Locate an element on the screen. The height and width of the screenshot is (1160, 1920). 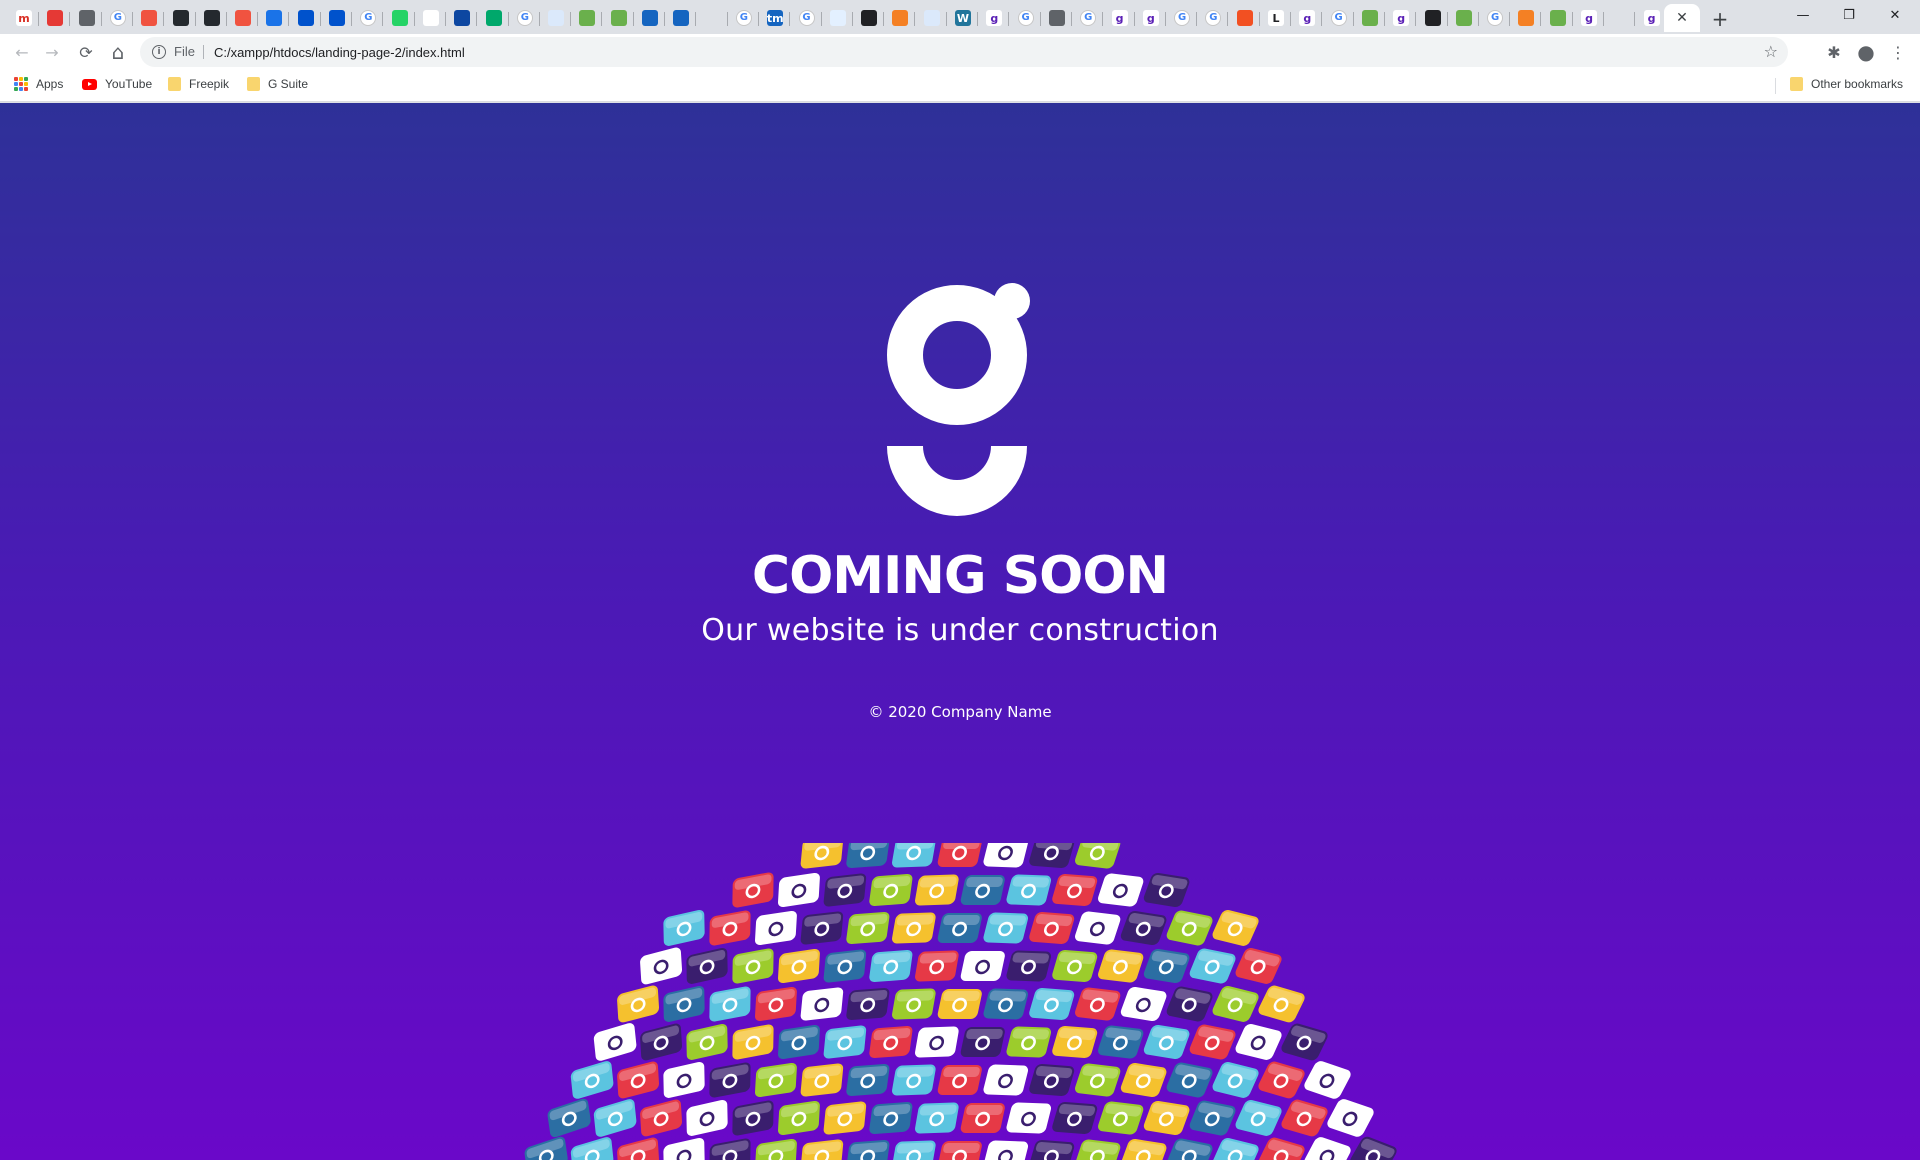
restore-button: ❐ is located at coordinates (1849, 15).